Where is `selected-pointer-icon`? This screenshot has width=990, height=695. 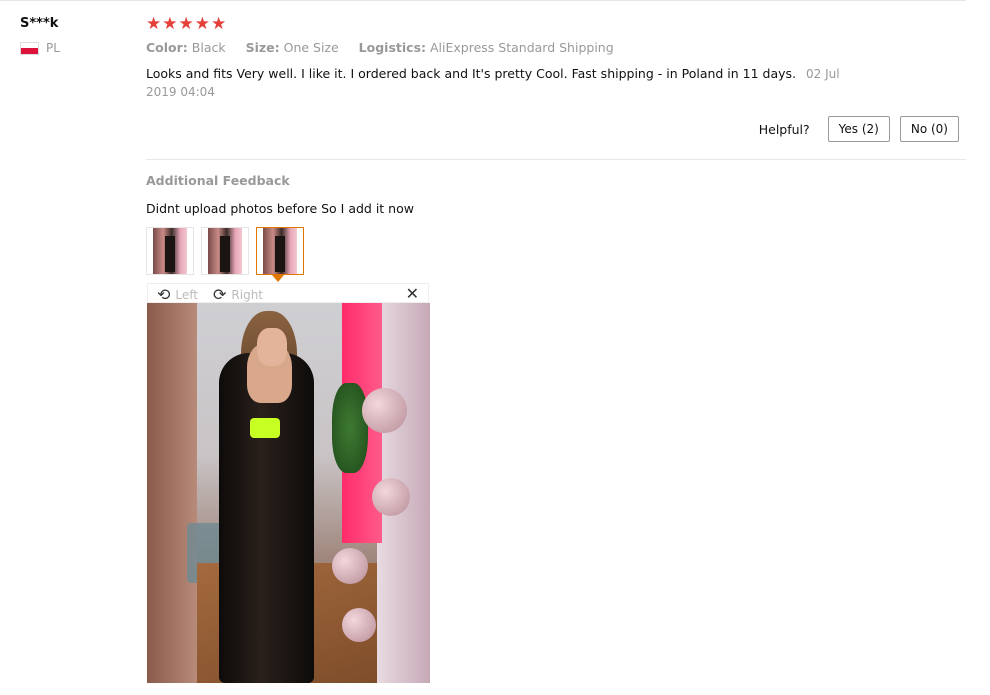
selected-pointer-icon is located at coordinates (278, 278).